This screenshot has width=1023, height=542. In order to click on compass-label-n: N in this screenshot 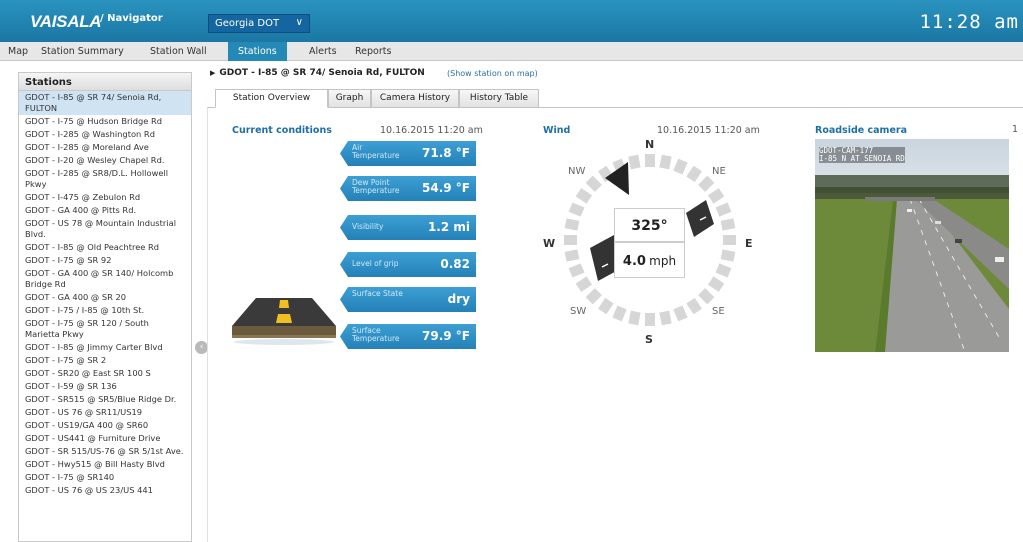, I will do `click(650, 144)`.